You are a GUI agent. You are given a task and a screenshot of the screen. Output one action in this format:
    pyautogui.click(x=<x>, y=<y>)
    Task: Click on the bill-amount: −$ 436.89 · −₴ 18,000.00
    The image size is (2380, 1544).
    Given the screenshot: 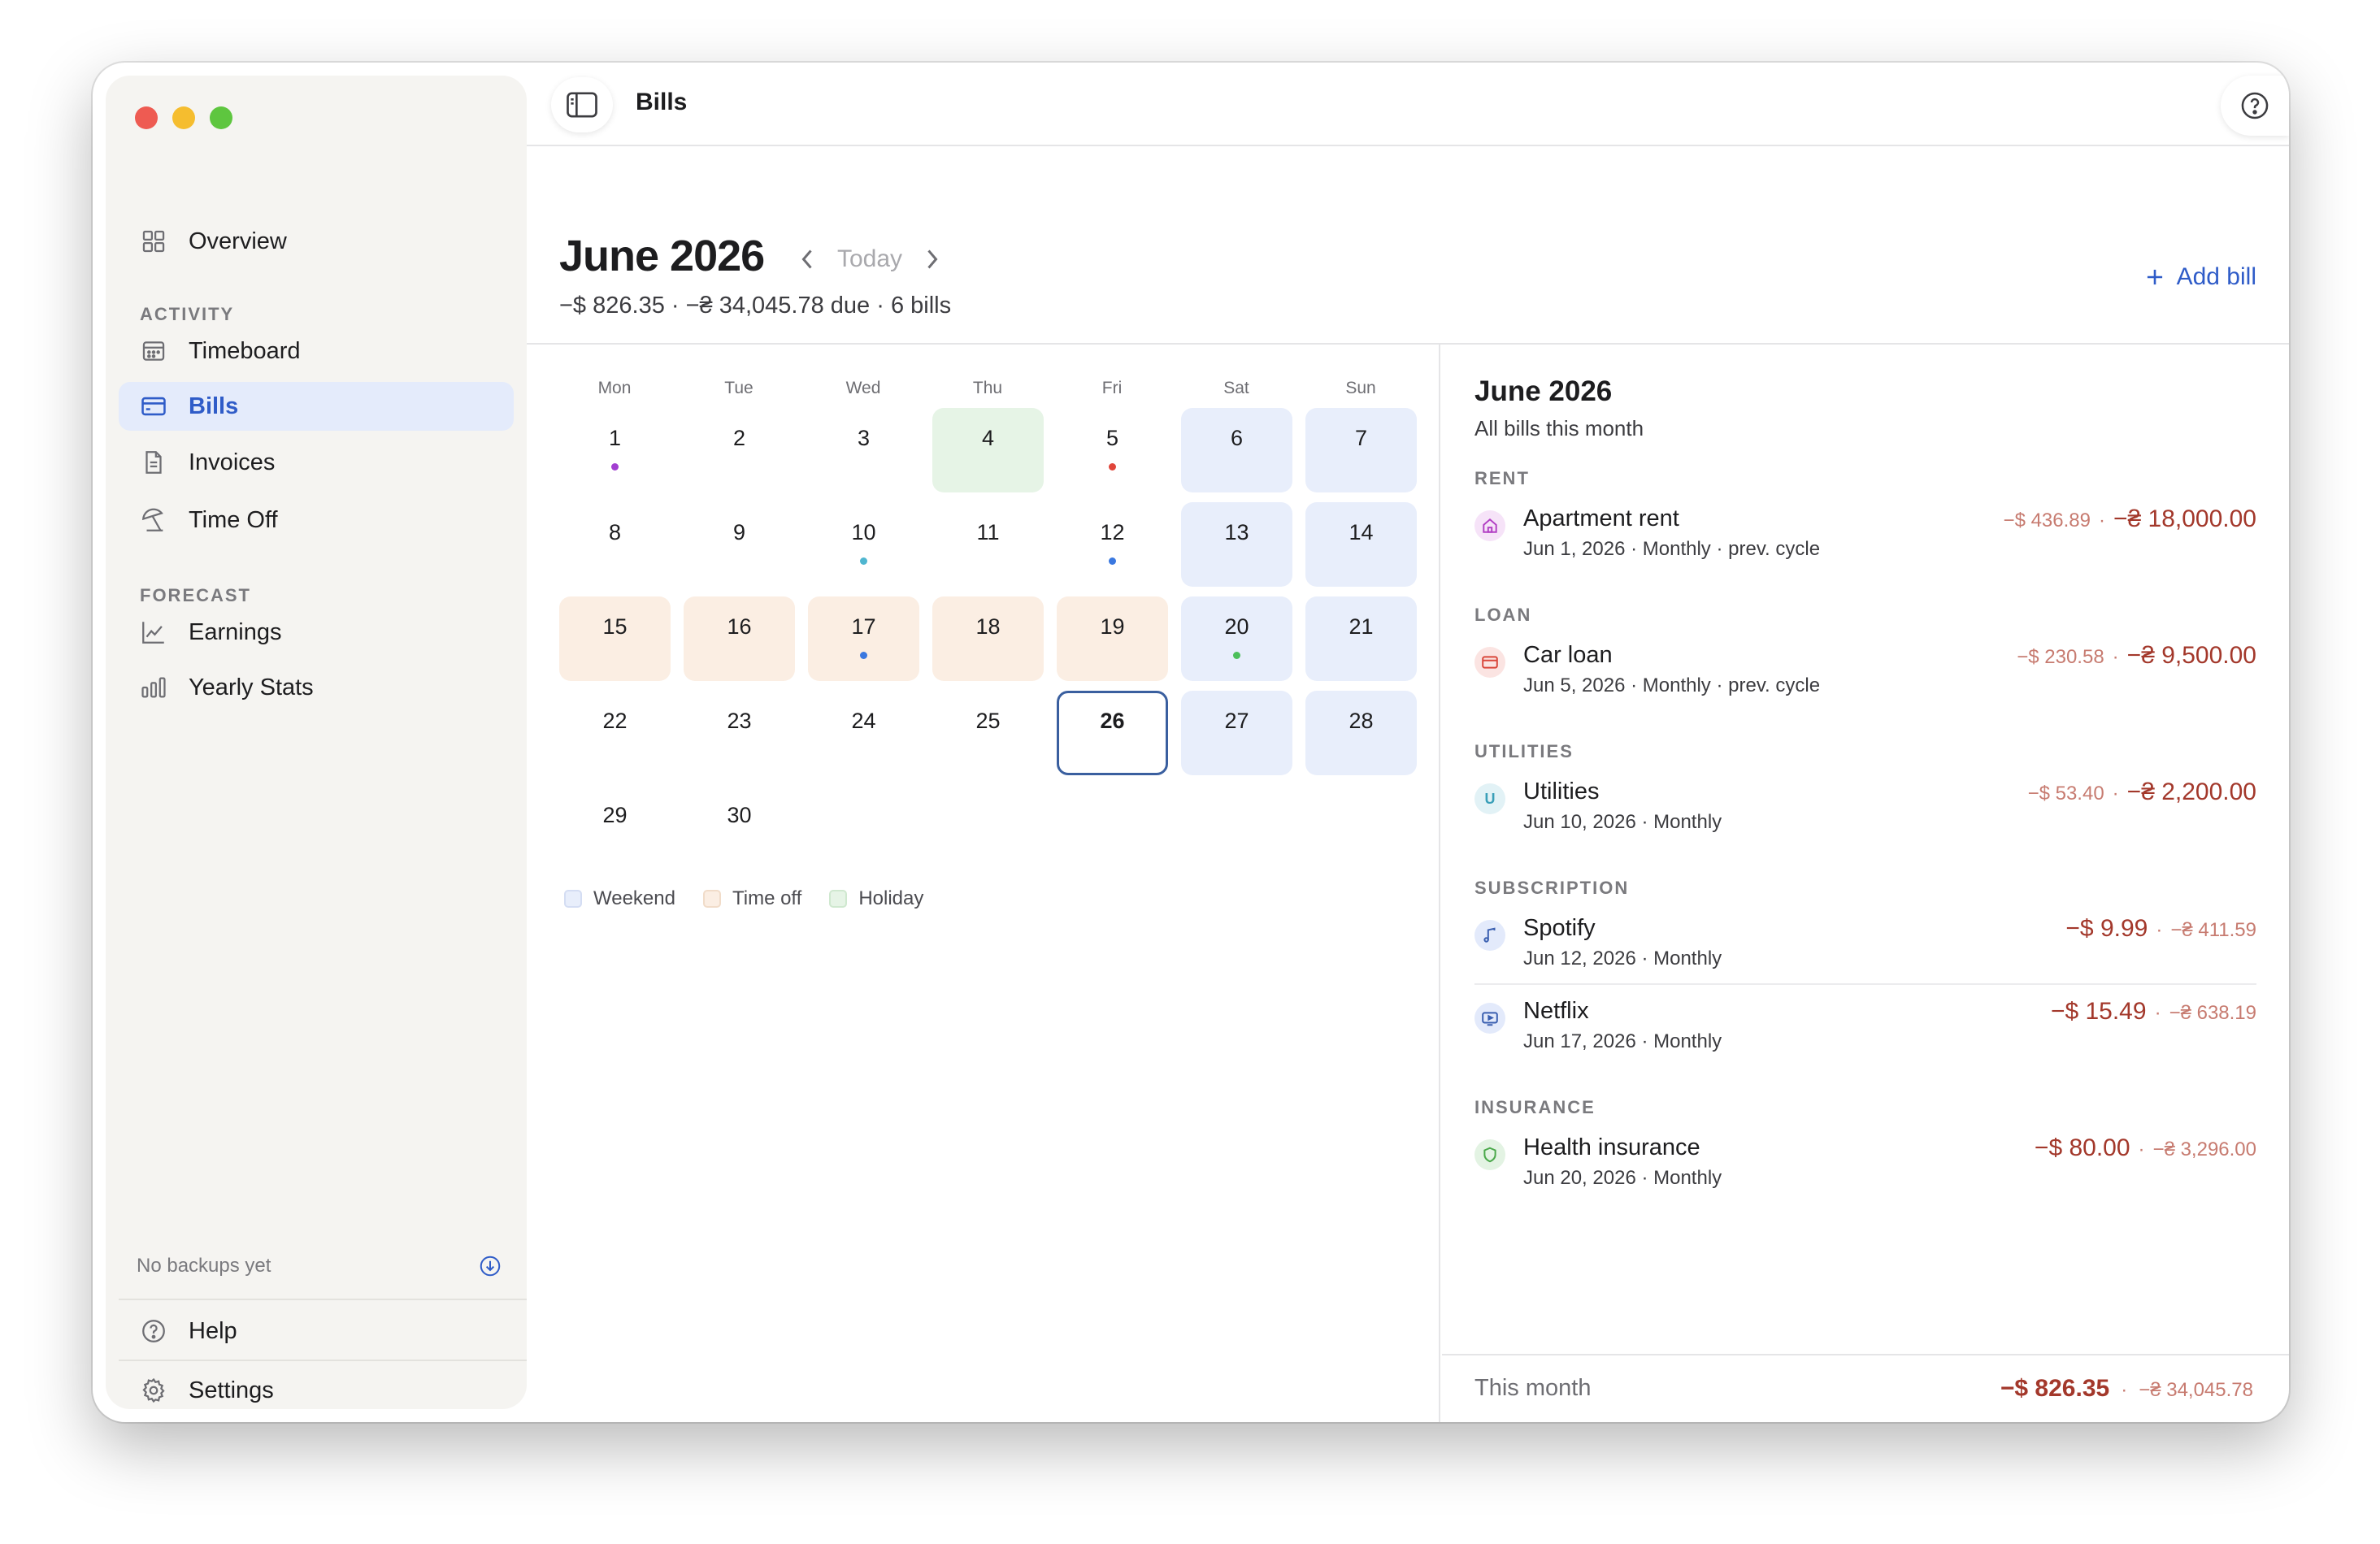 What is the action you would take?
    pyautogui.click(x=2130, y=519)
    